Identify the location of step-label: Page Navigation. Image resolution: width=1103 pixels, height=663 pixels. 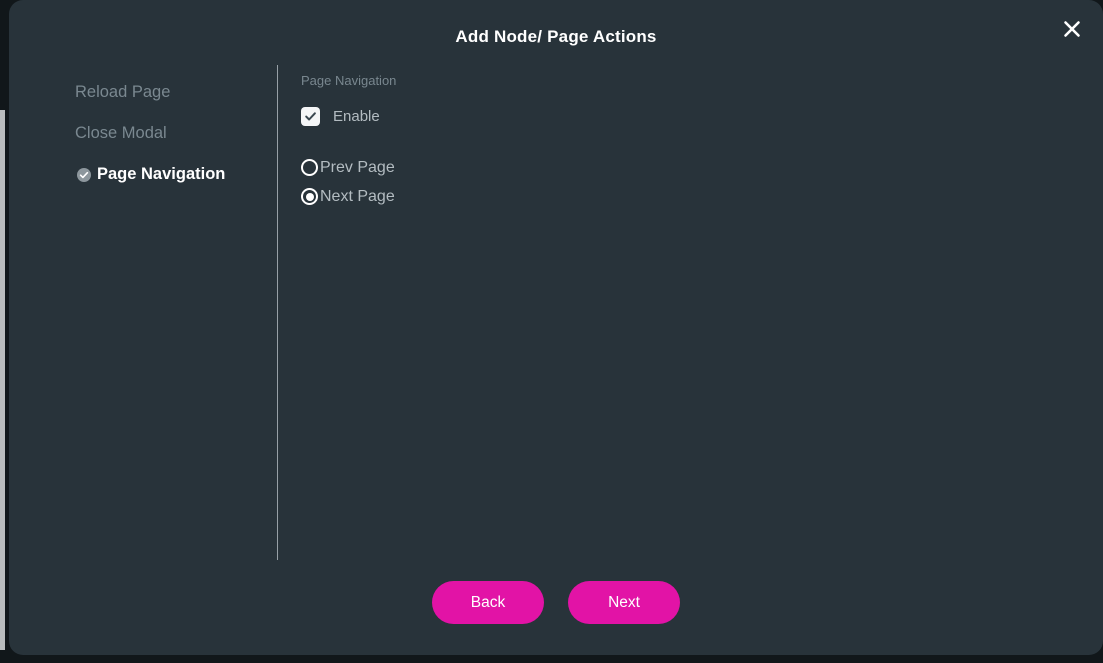
(161, 174).